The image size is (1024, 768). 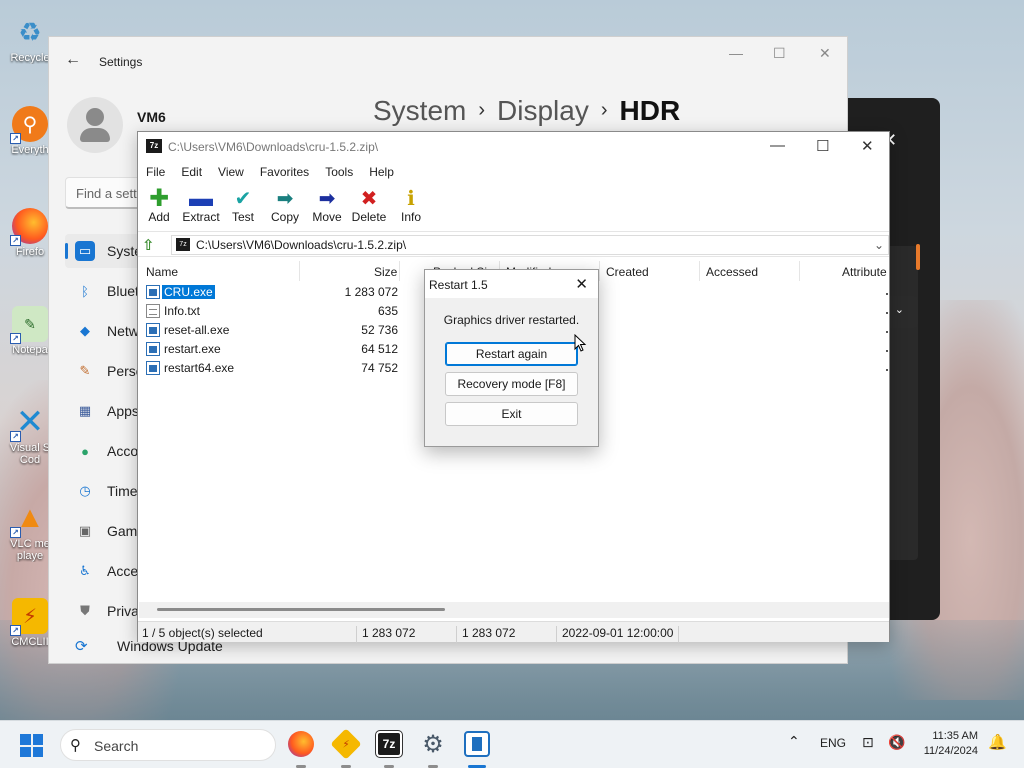 What do you see at coordinates (29, 617) in the screenshot?
I see `cmclient-icon: ⚡ ↗` at bounding box center [29, 617].